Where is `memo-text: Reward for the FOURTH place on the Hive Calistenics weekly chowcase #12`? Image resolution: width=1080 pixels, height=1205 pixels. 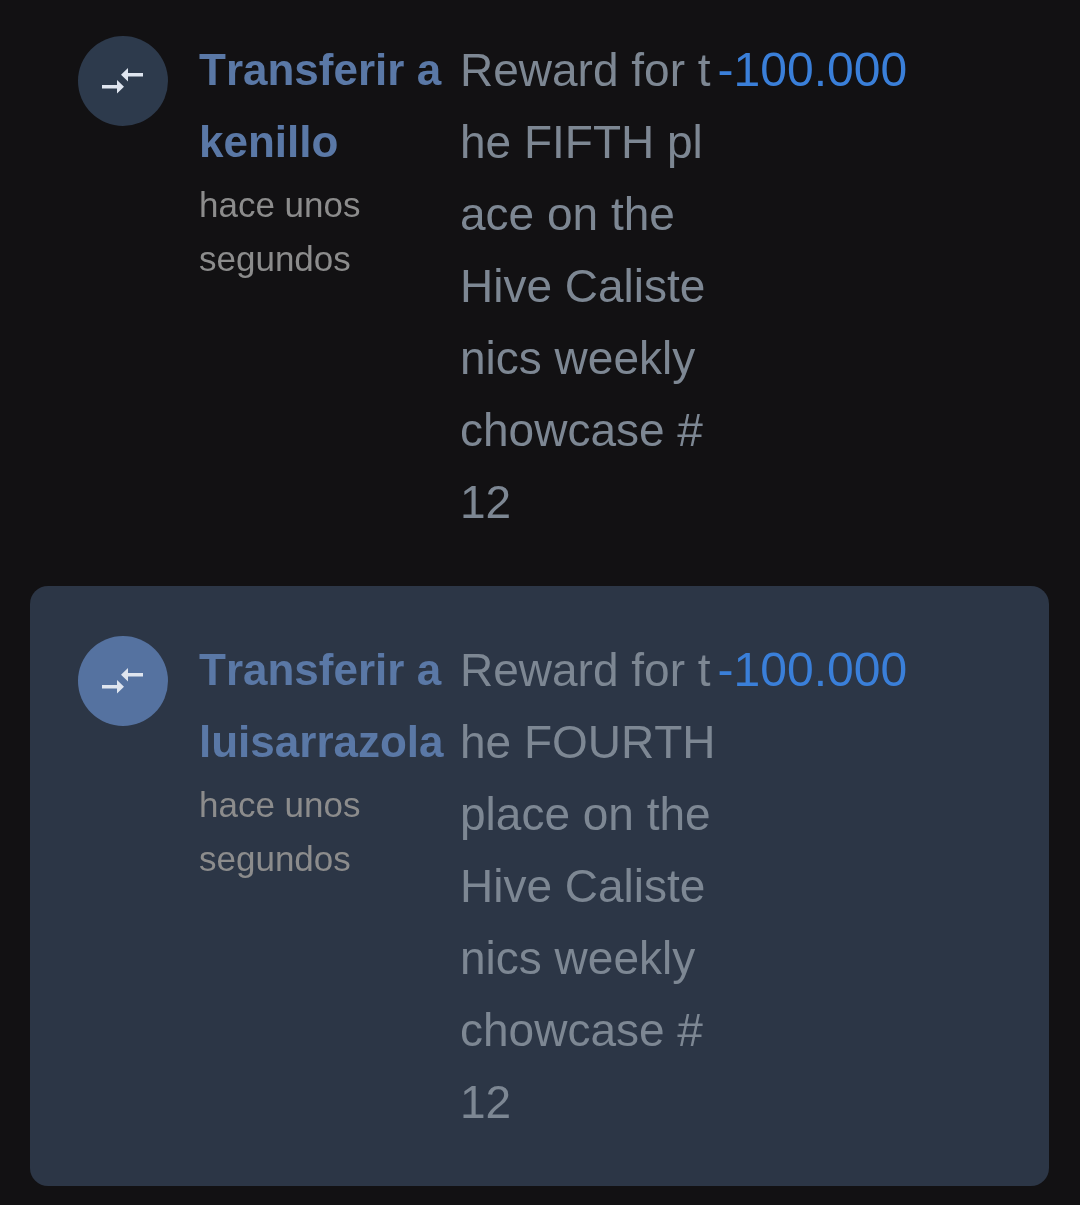
memo-text: Reward for the FOURTH place on the Hive Calistenics weekly chowcase #12 is located at coordinates (588, 886).